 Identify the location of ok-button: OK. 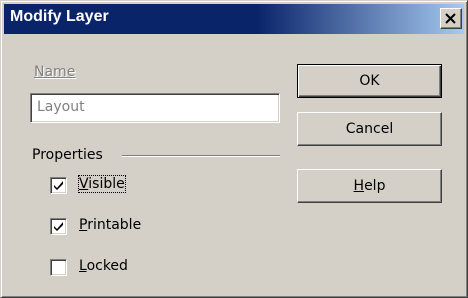
(369, 81).